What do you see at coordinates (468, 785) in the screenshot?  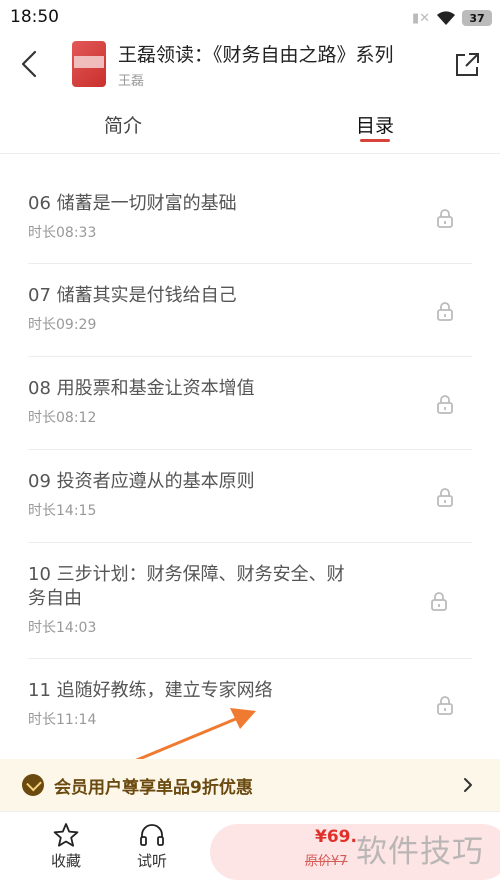 I see `chevron-right-icon` at bounding box center [468, 785].